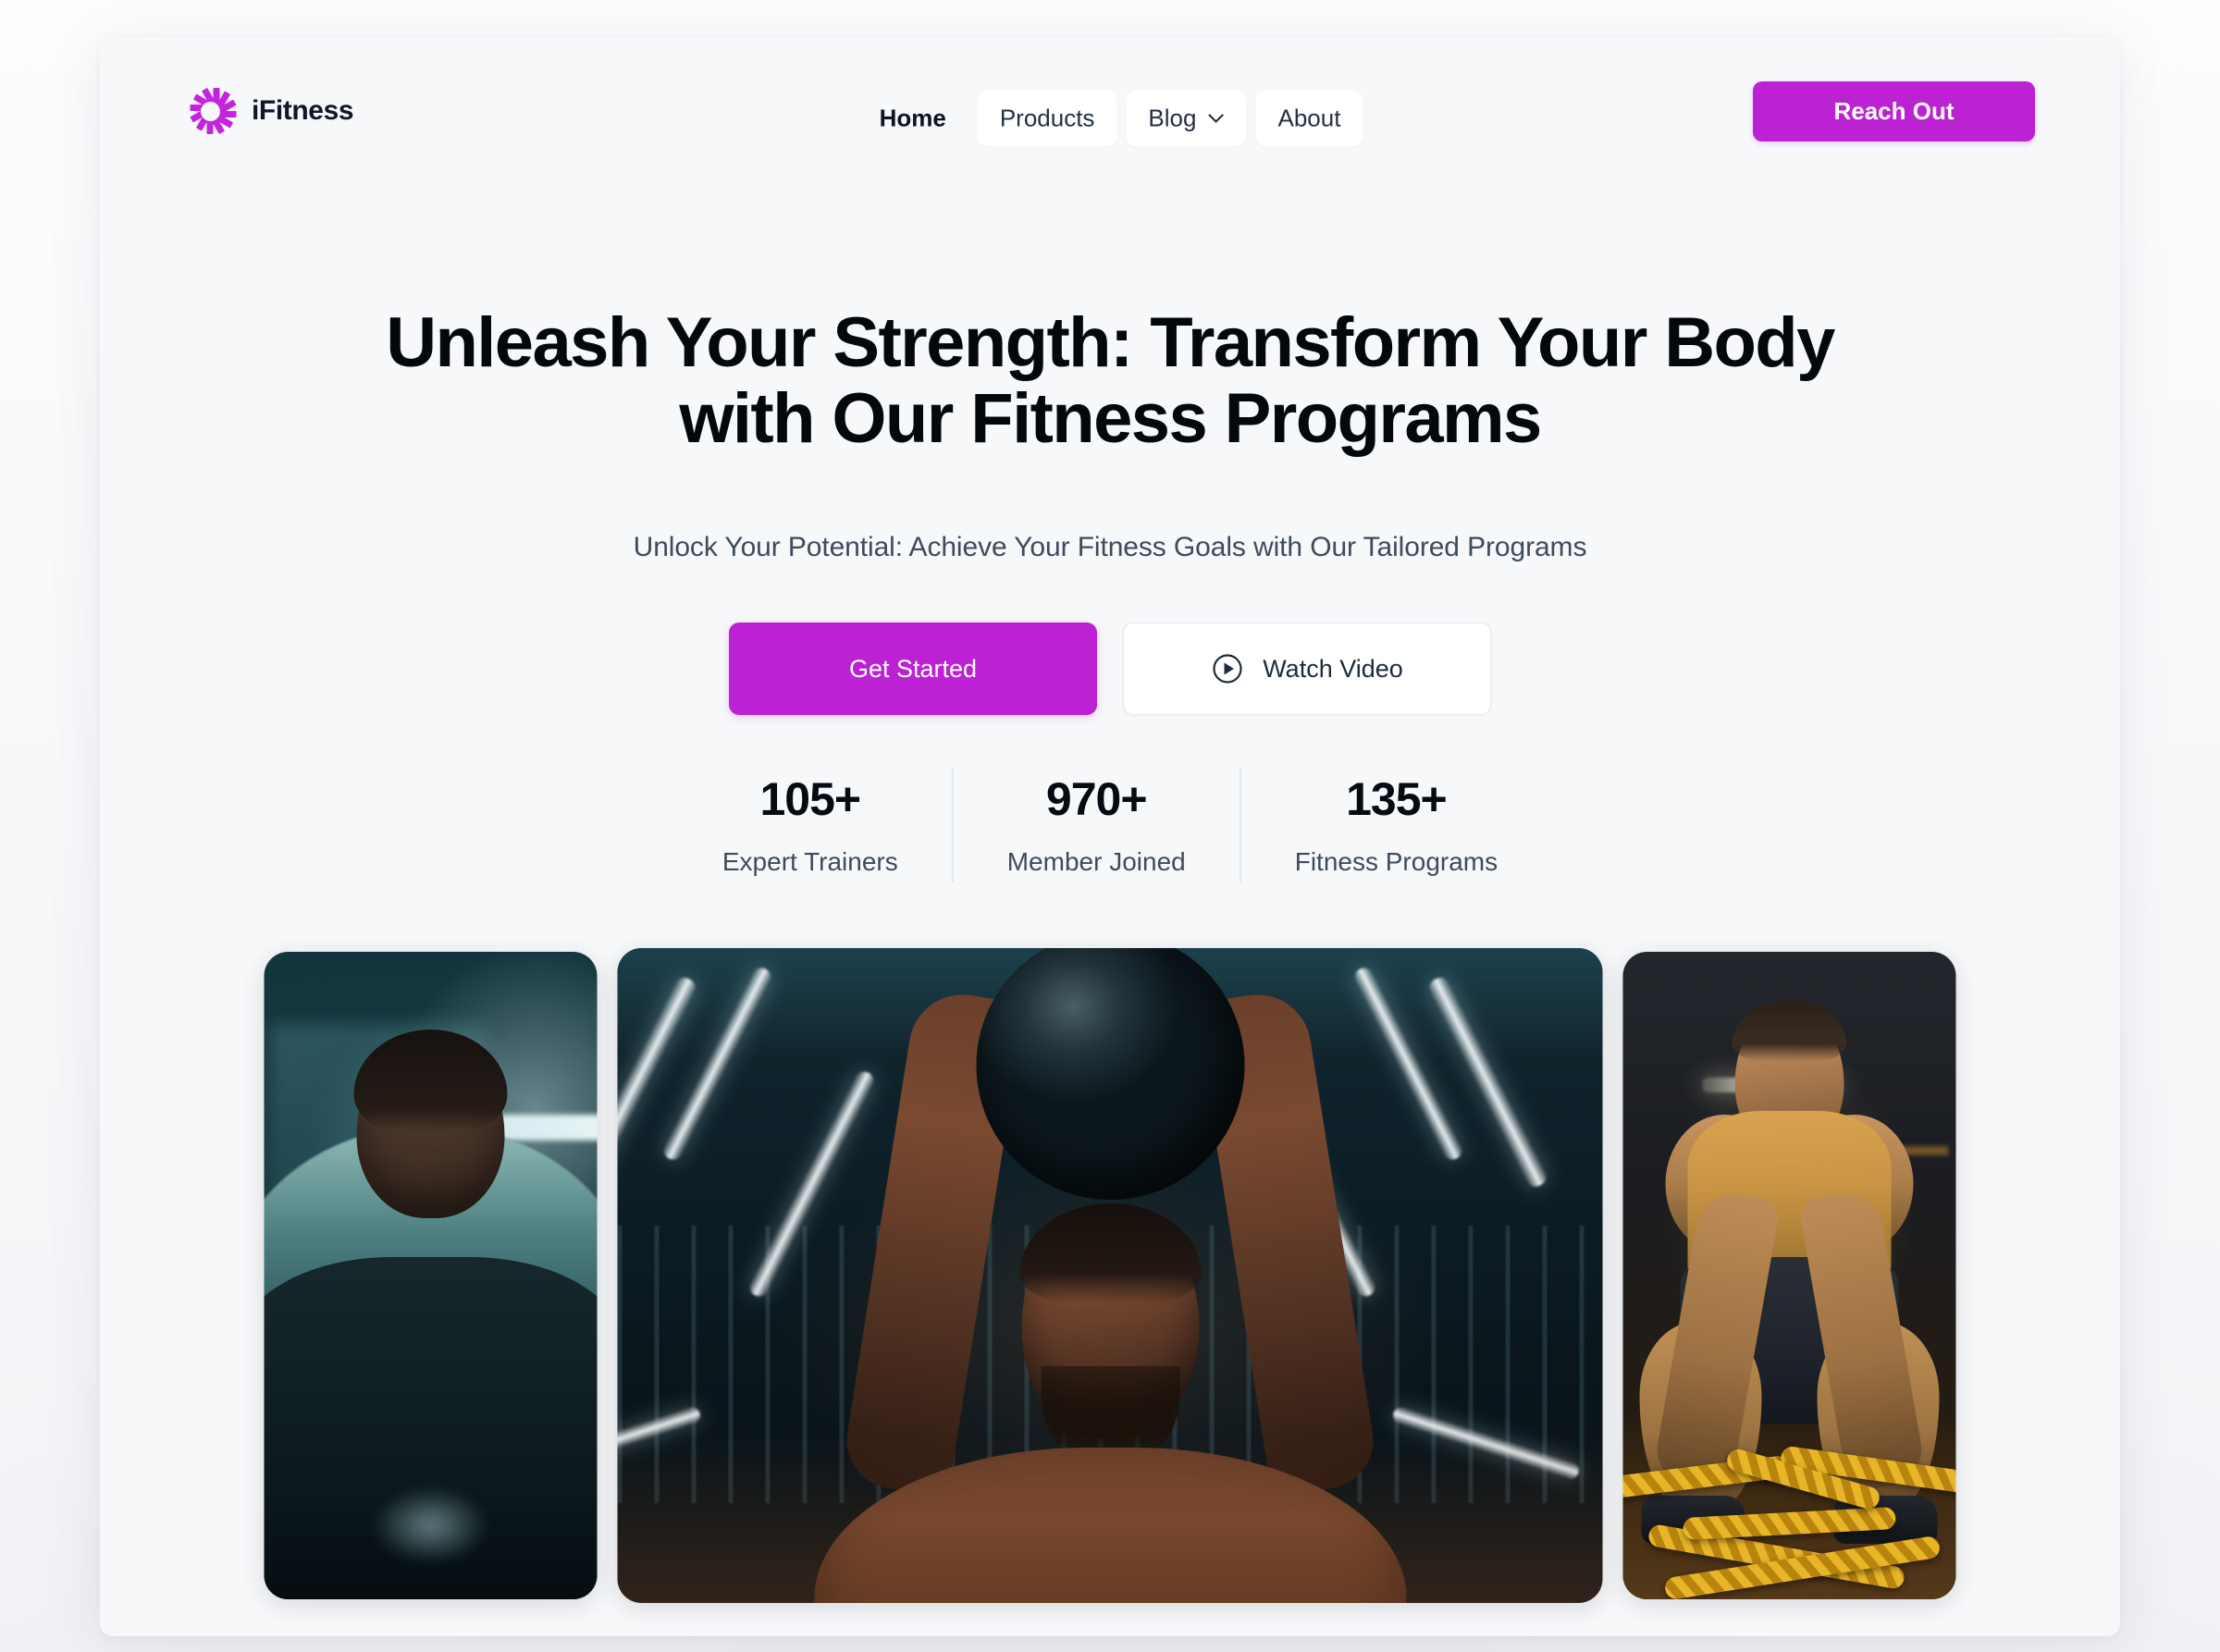 The width and height of the screenshot is (2220, 1652). I want to click on sunburst-spark-icon, so click(211, 111).